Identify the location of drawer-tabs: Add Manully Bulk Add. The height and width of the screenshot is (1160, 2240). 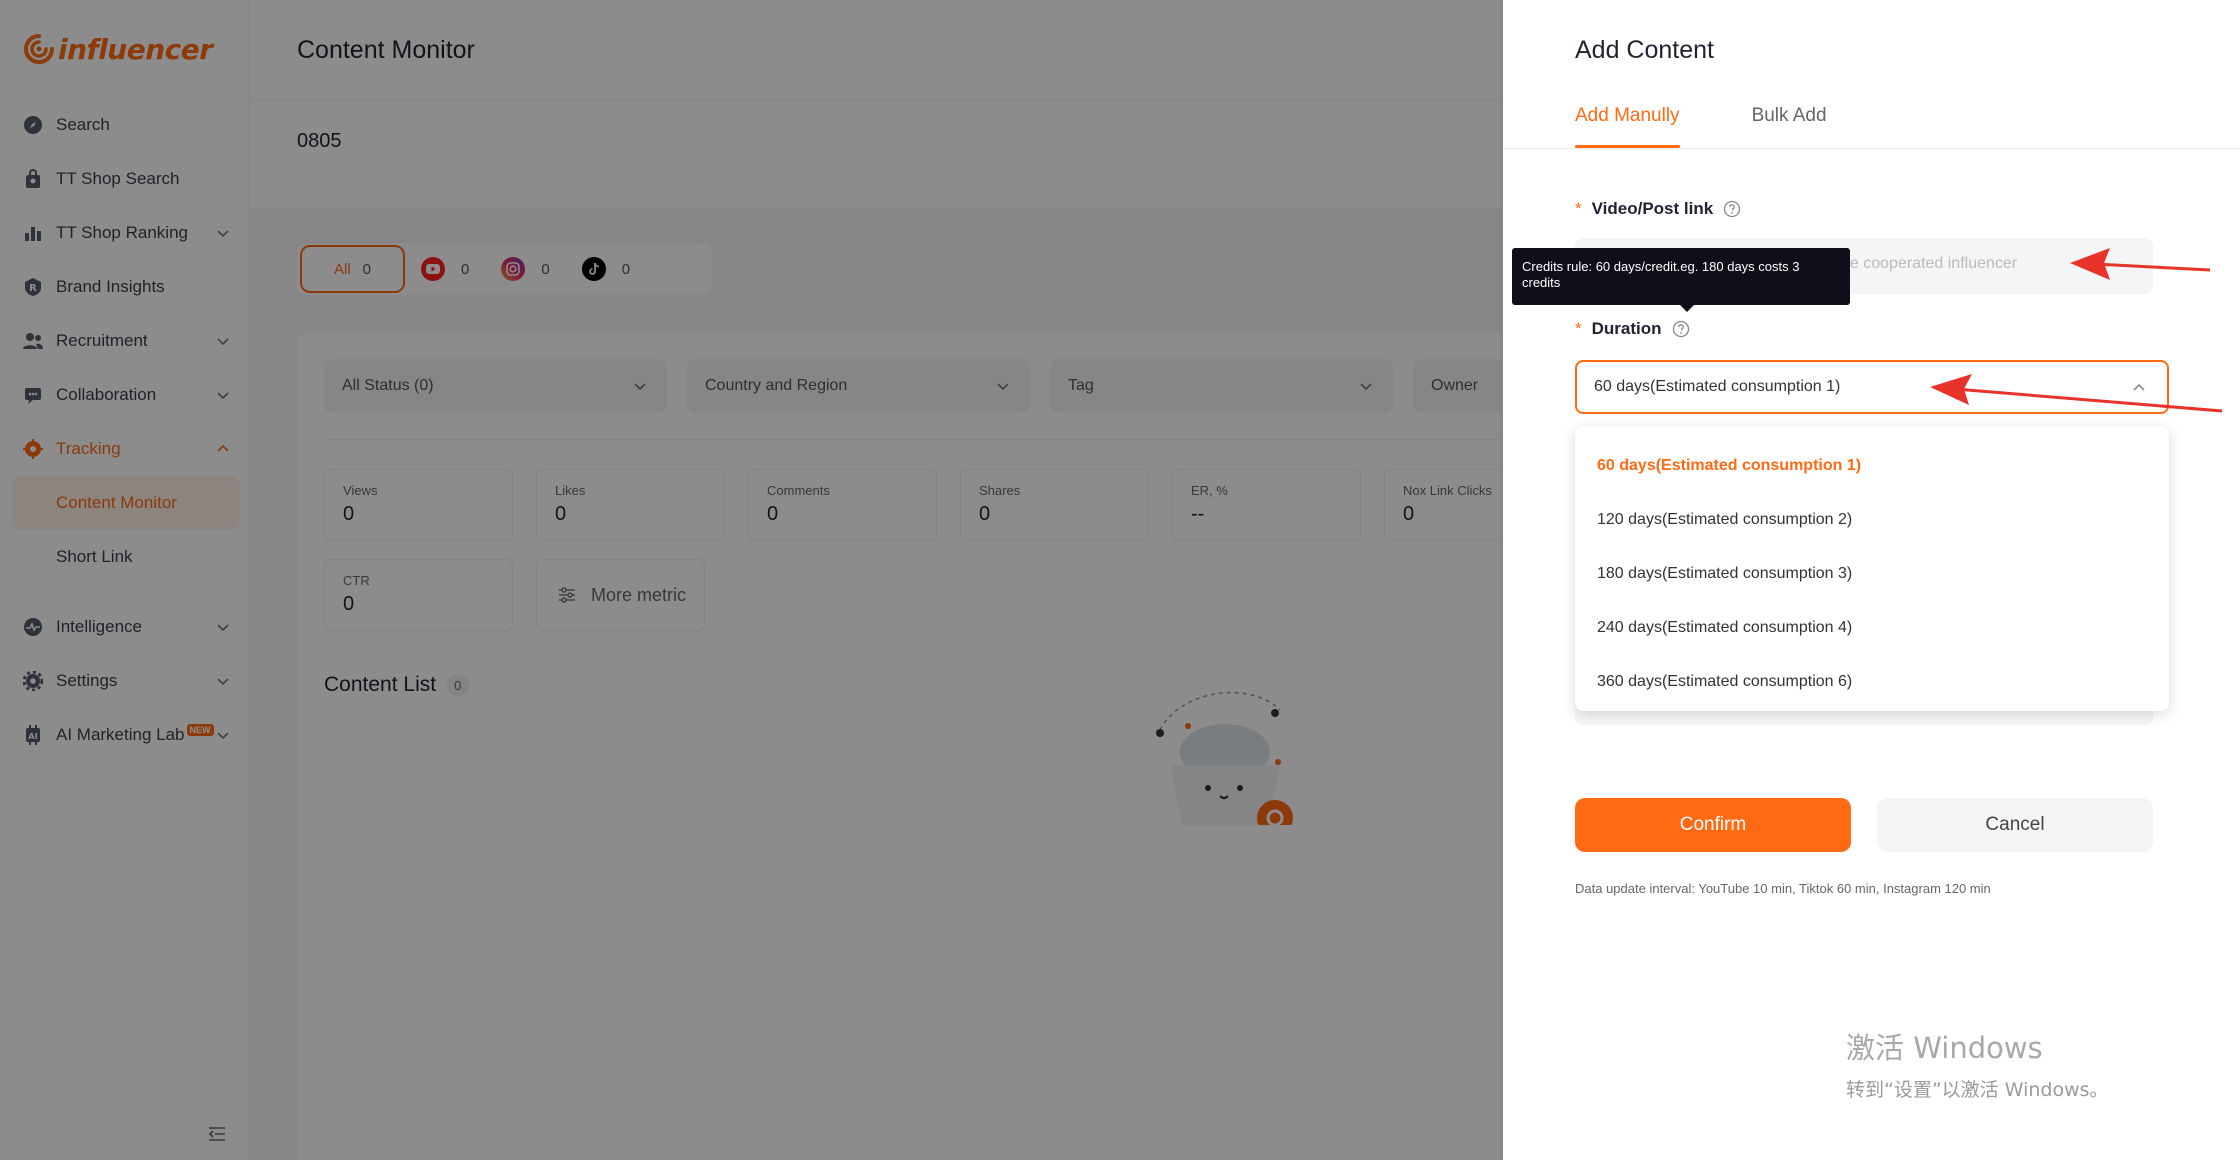
(1701, 126).